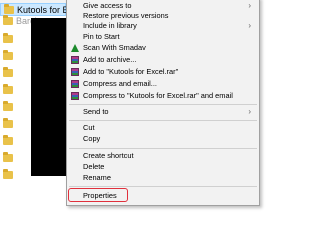  I want to click on menu-item-label: Delete, so click(94, 166).